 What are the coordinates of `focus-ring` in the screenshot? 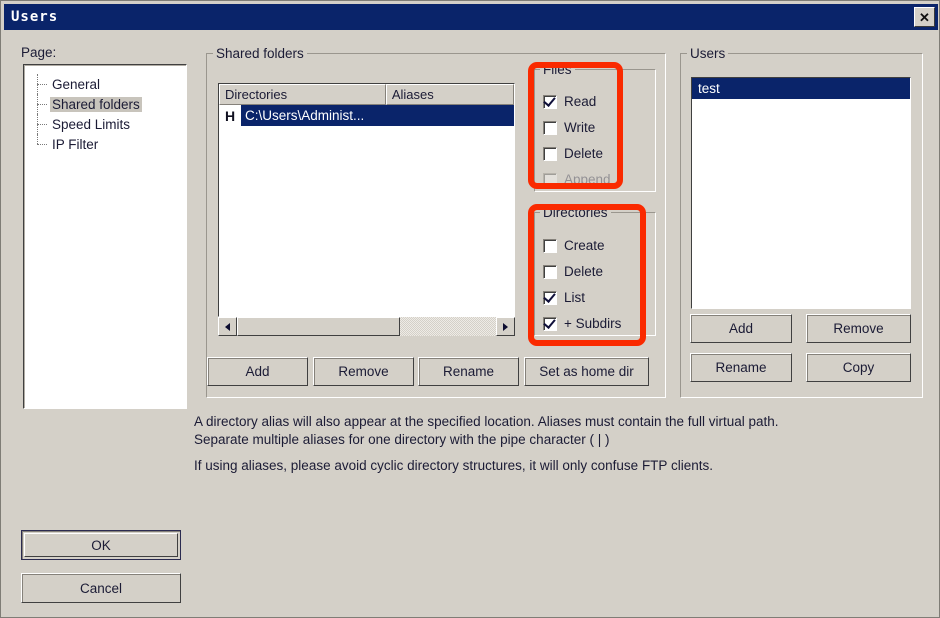 It's located at (101, 545).